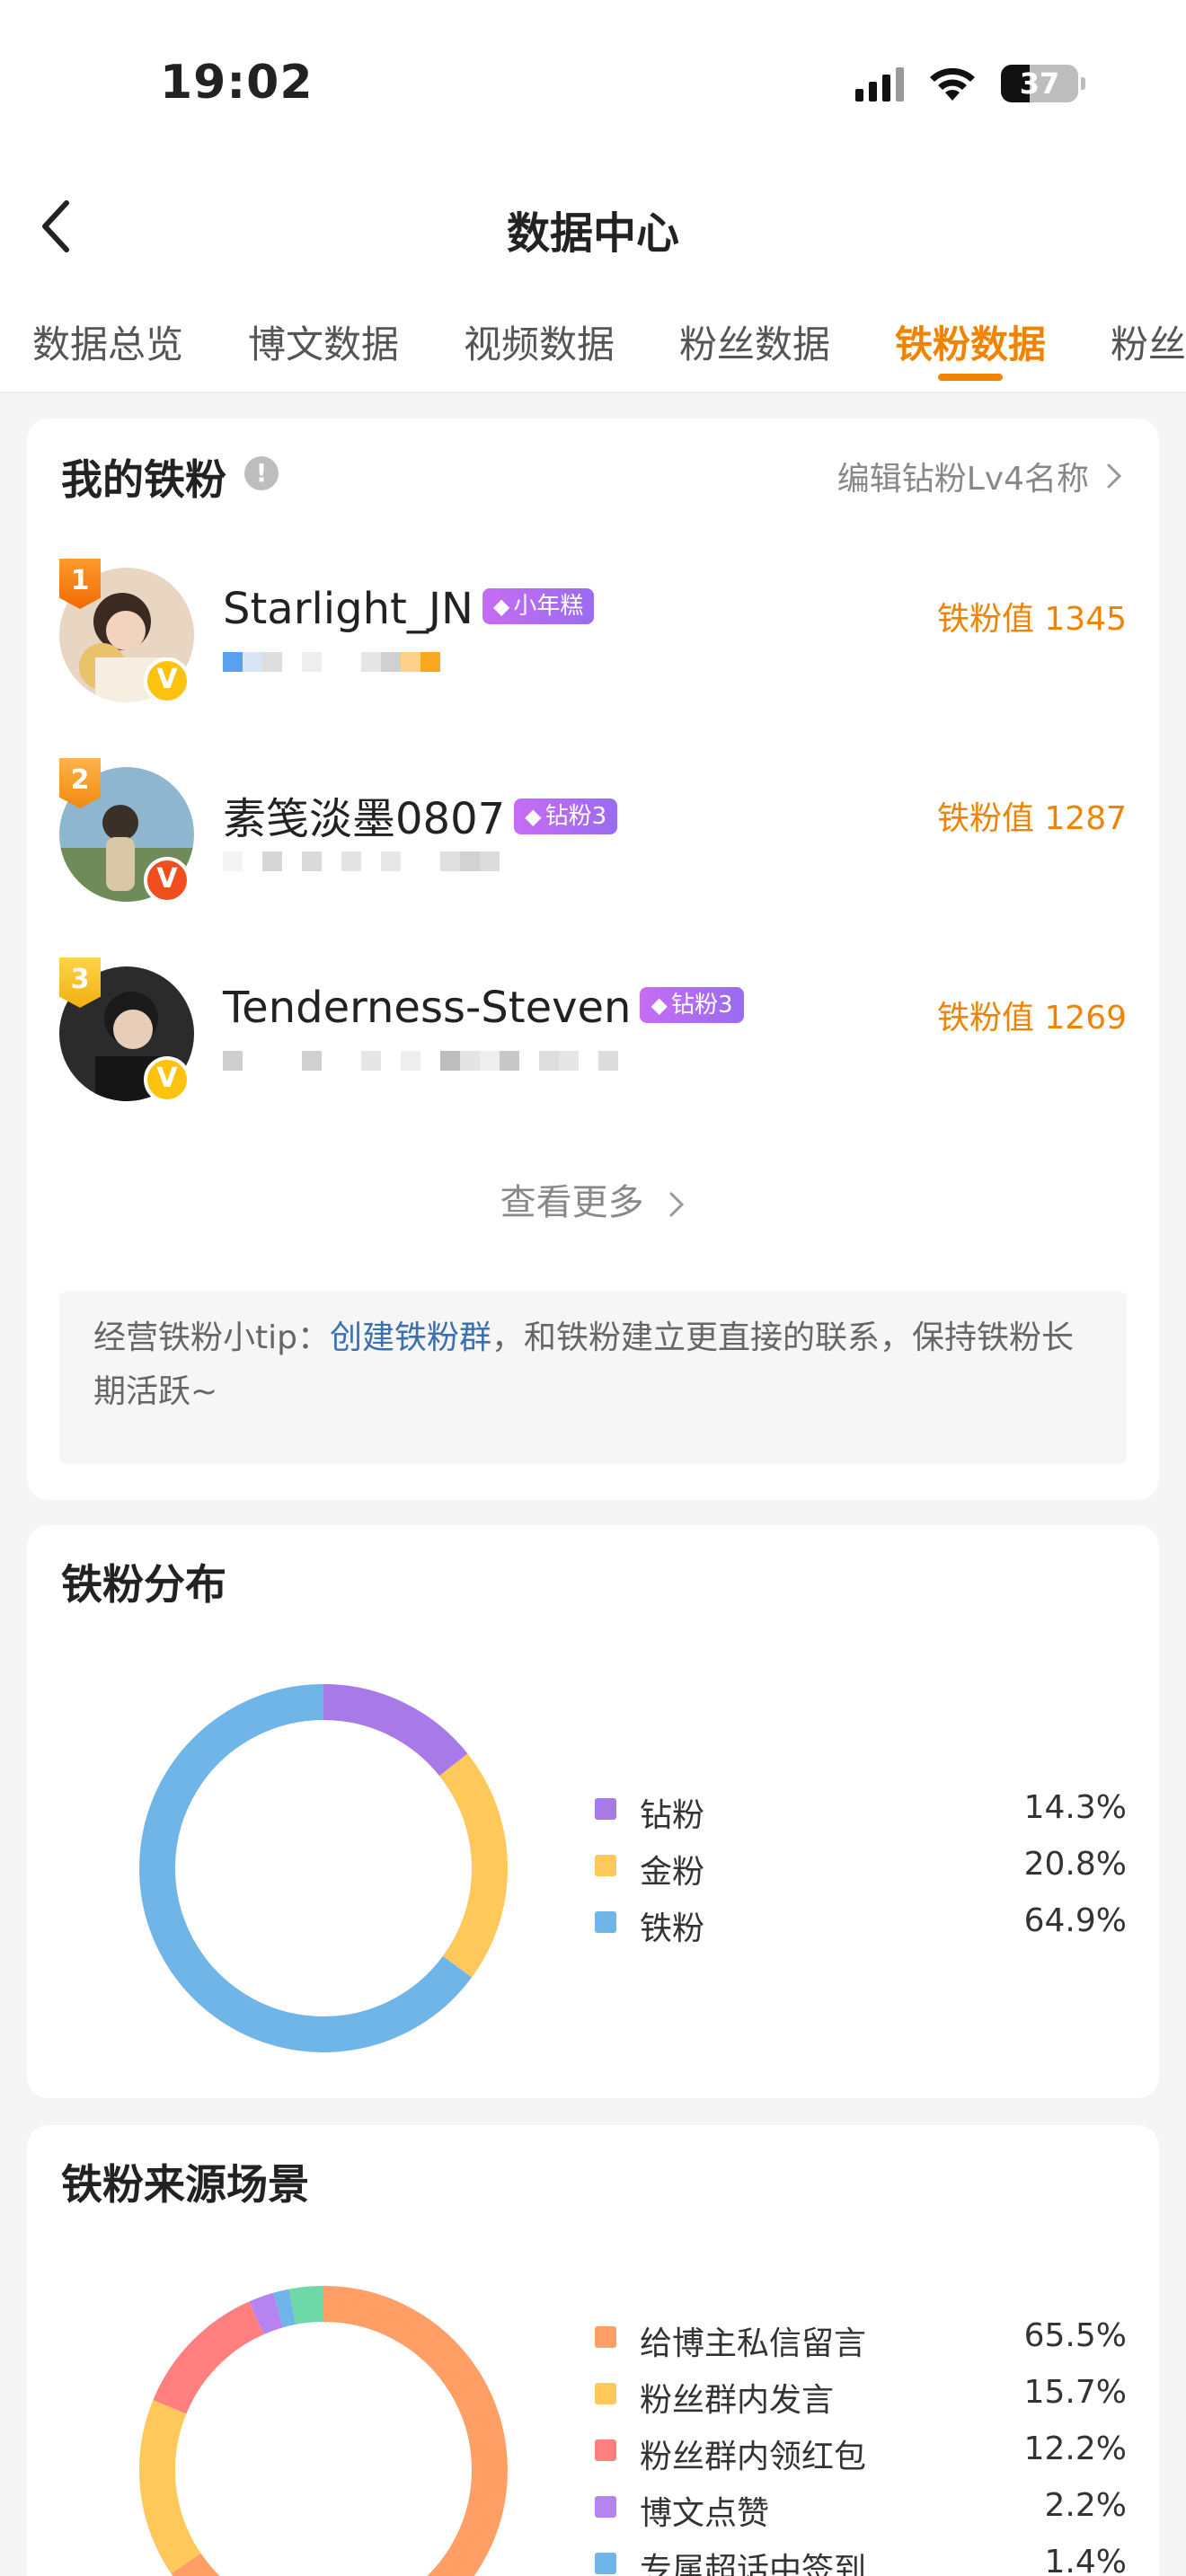  I want to click on legend-percent: 14.3%, so click(1075, 1807).